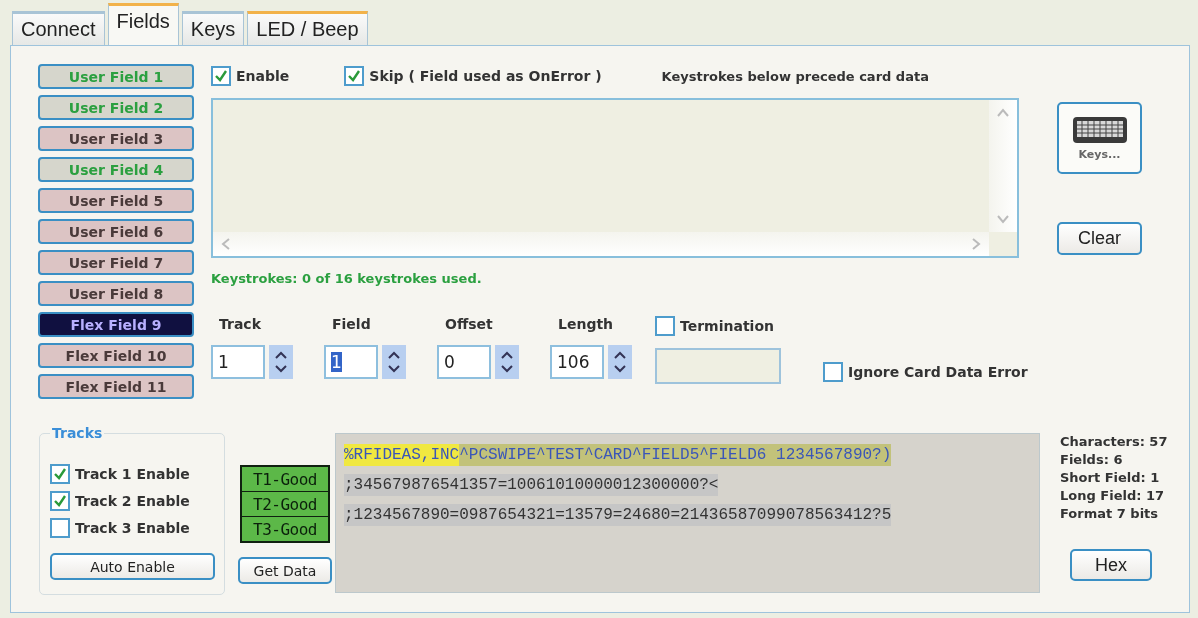 The image size is (1198, 618). What do you see at coordinates (1113, 496) in the screenshot?
I see `stat-text: Long Field: 17` at bounding box center [1113, 496].